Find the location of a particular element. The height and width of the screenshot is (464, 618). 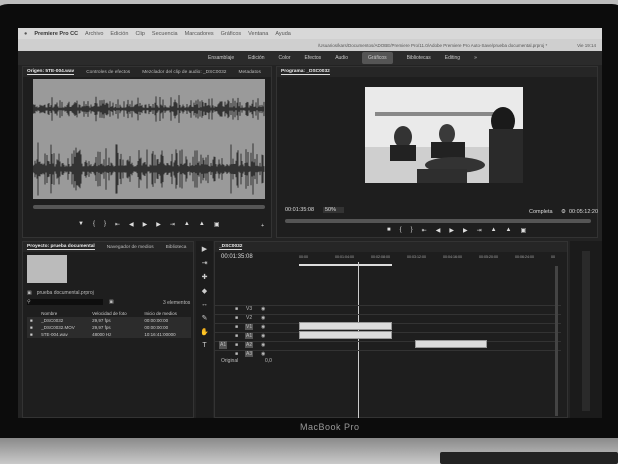

menu-edicion: Edición is located at coordinates (119, 34).